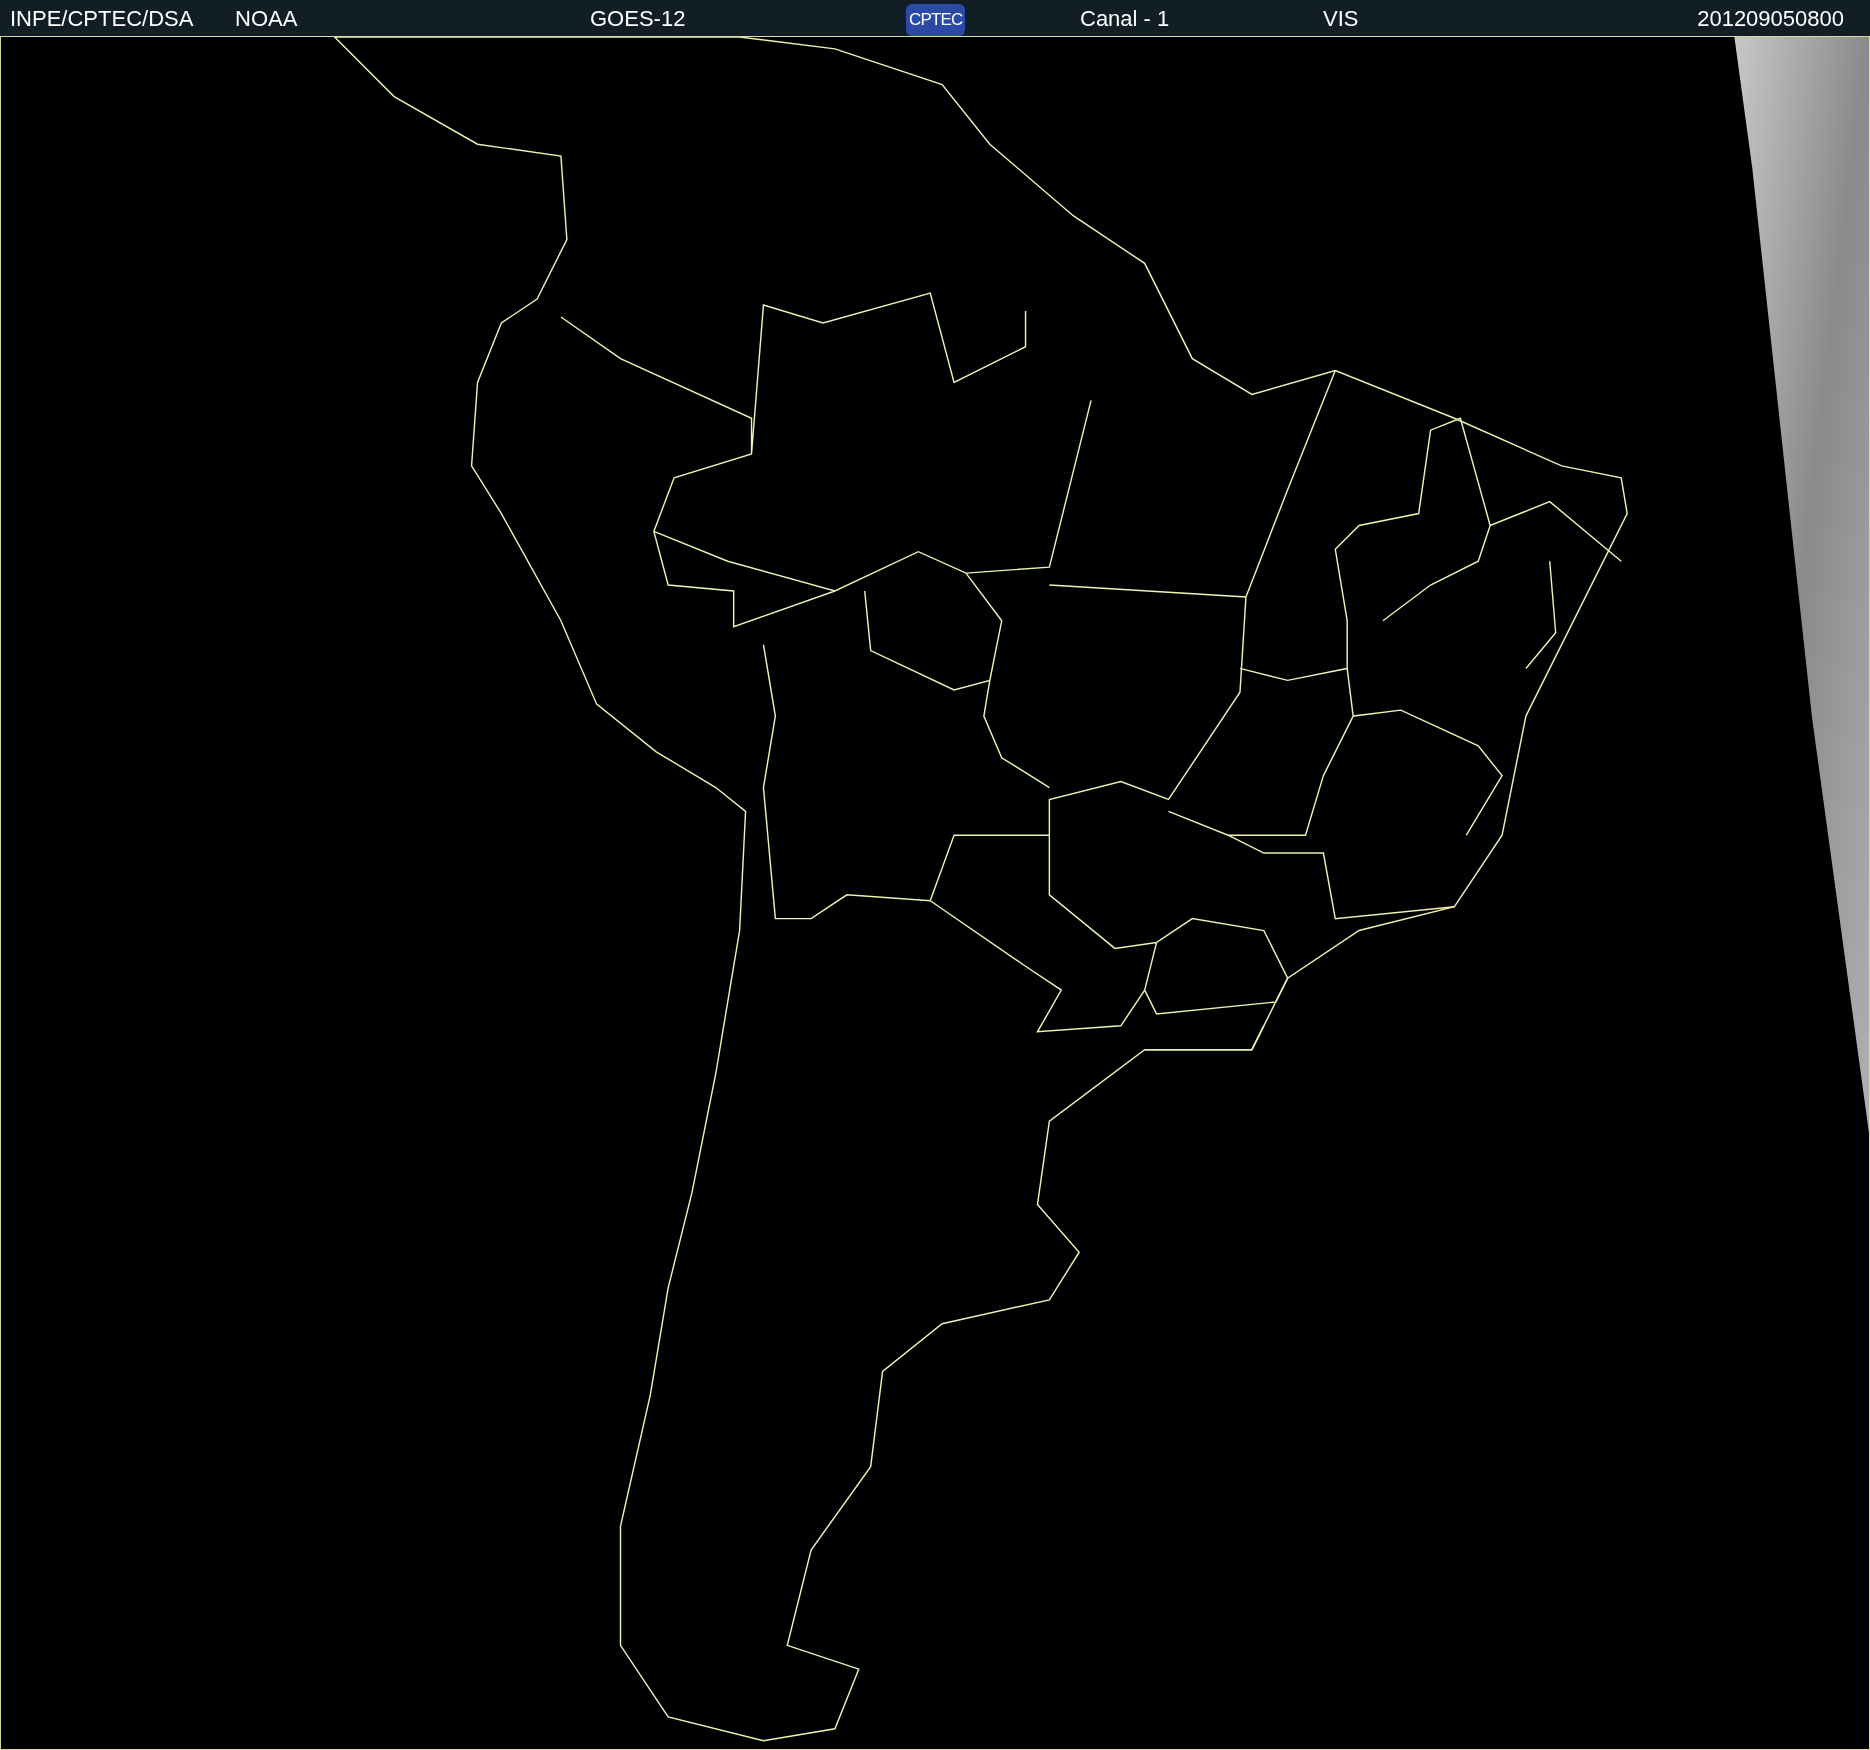  What do you see at coordinates (1770, 18) in the screenshot?
I see `header-label: 201209050800` at bounding box center [1770, 18].